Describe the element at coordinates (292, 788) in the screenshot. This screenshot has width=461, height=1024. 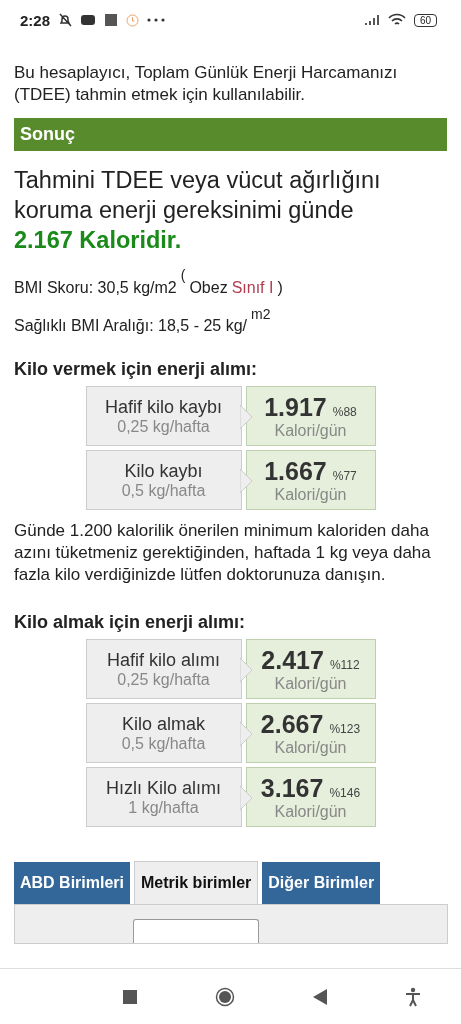
I see `calorie-value: 3.167` at that location.